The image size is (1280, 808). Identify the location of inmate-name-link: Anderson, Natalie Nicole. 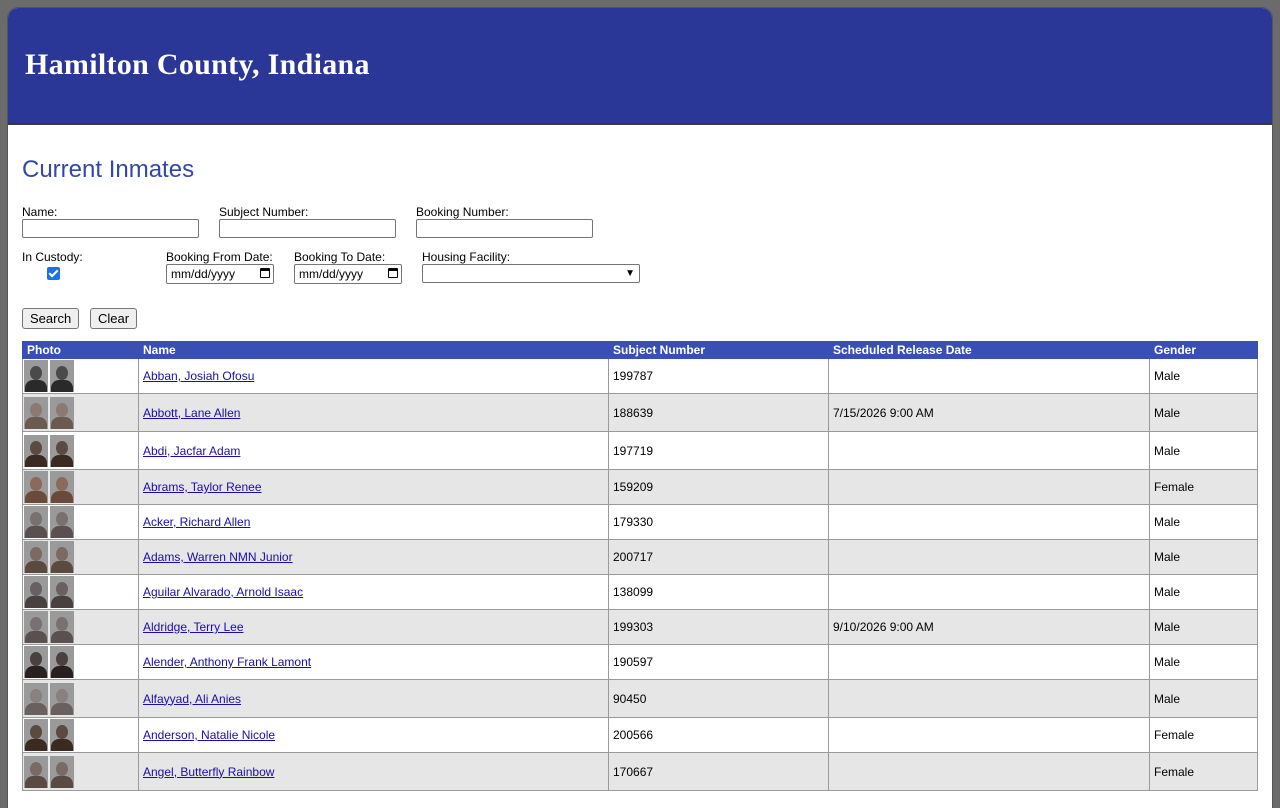
(209, 735).